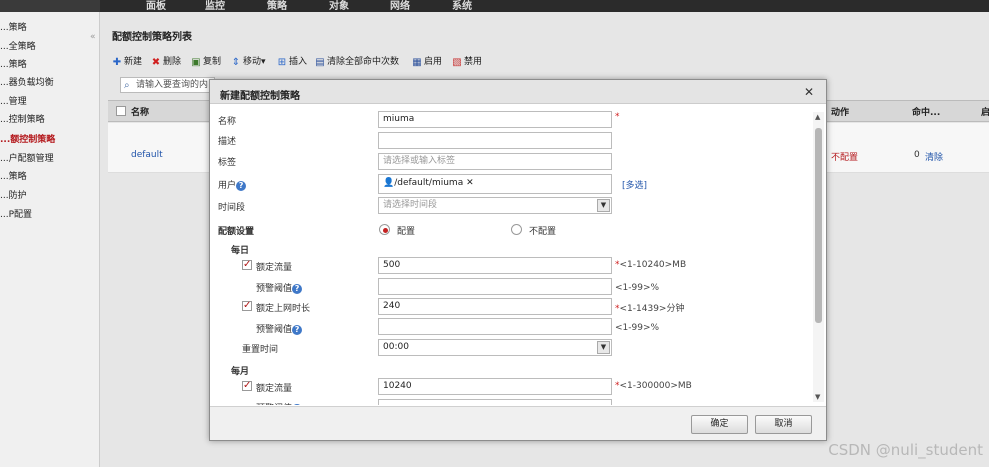 This screenshot has height=467, width=989. What do you see at coordinates (363, 62) in the screenshot?
I see `clear-hits-label: 清除全部命中次数` at bounding box center [363, 62].